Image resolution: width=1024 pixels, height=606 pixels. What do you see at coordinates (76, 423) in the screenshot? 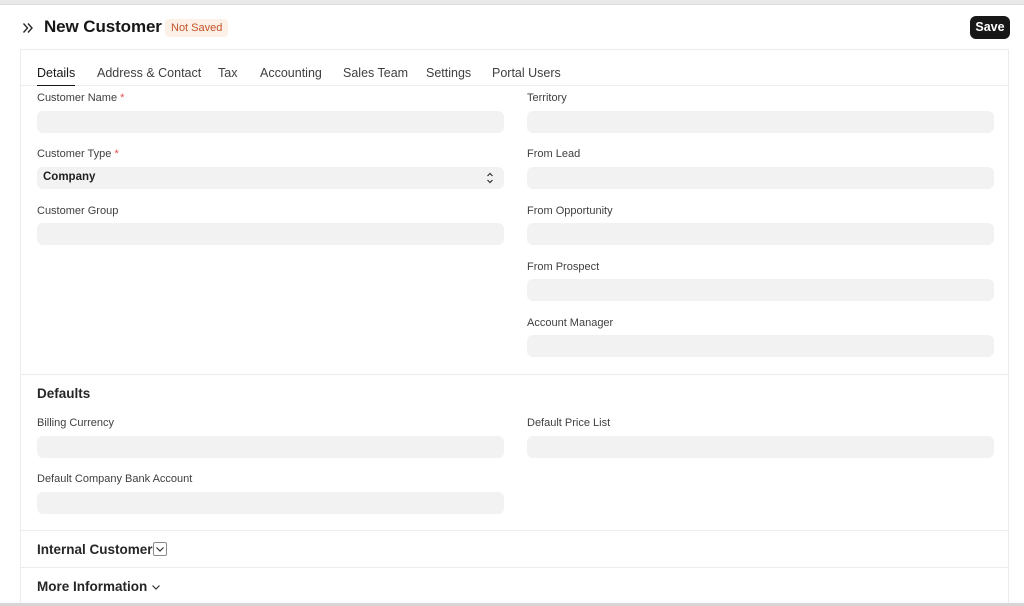
I see `billing-currency-label: Billing Currency` at bounding box center [76, 423].